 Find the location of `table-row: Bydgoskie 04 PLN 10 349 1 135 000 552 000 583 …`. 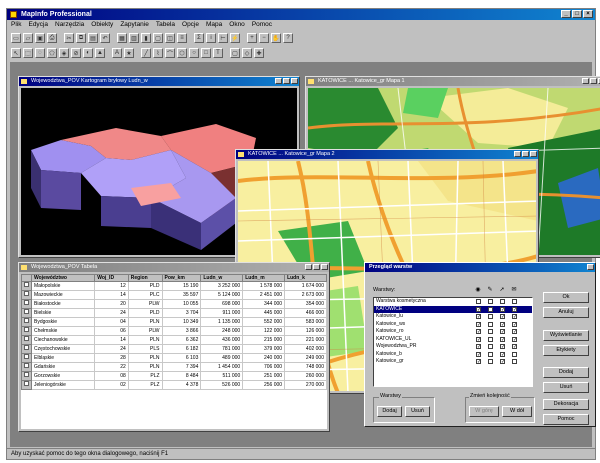

table-row: Bydgoskie 04 PLN 10 349 1 135 000 552 000 583 … is located at coordinates (174, 322).